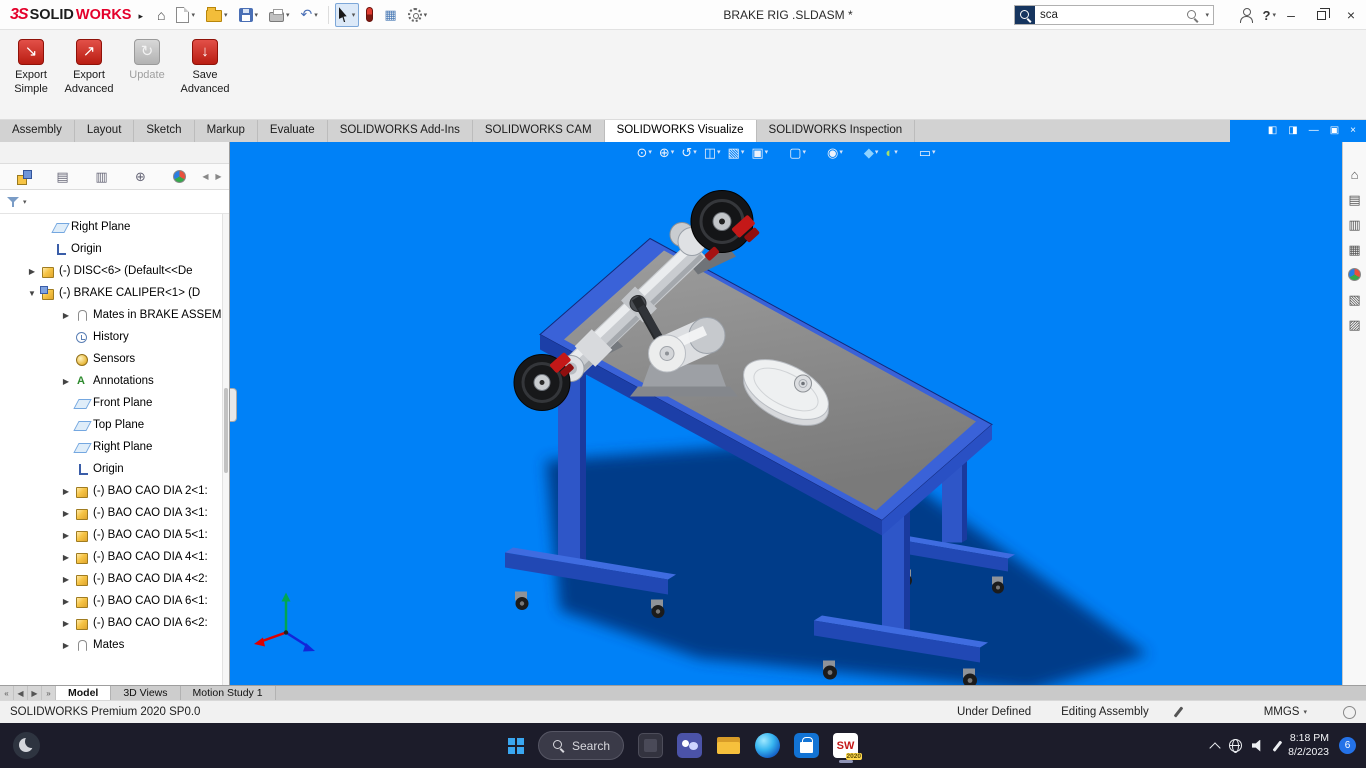  Describe the element at coordinates (1321, 15) in the screenshot. I see `restore-button` at that location.